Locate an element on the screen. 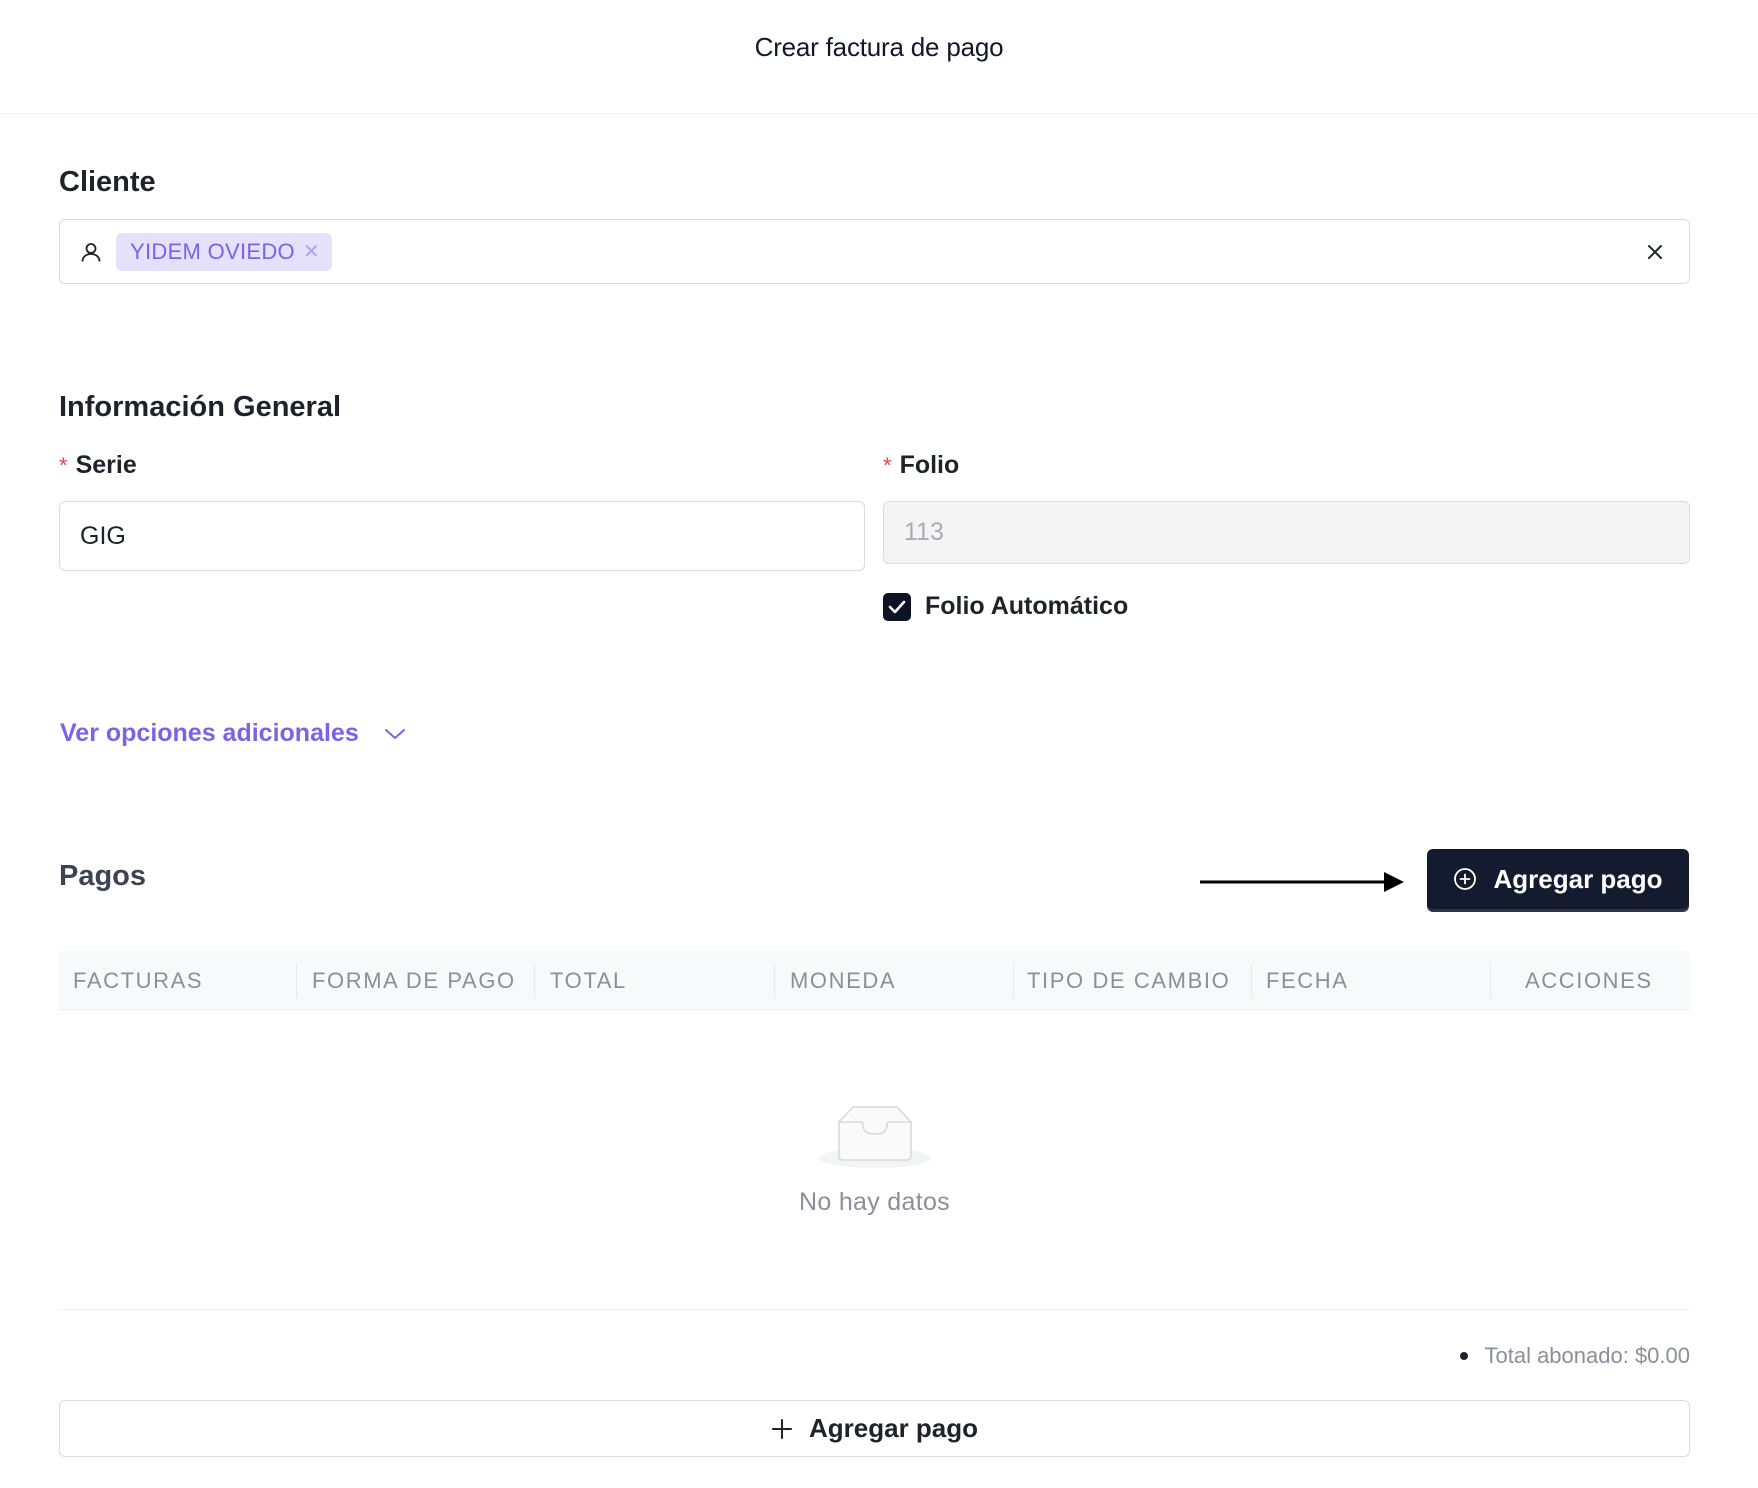 The width and height of the screenshot is (1758, 1488). more-options-toggle: Ver opciones adicionales is located at coordinates (233, 733).